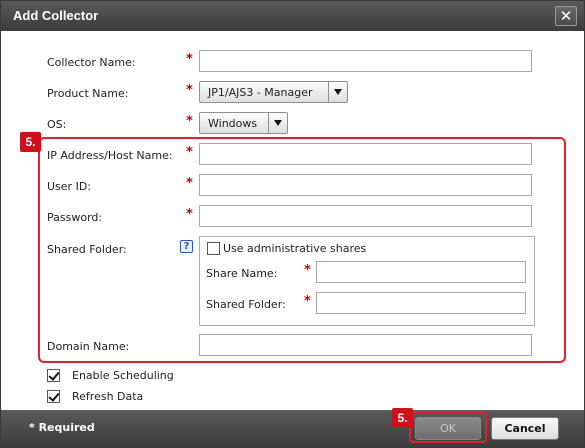 The width and height of the screenshot is (585, 448). I want to click on refresh-data-checkbox, so click(53, 396).